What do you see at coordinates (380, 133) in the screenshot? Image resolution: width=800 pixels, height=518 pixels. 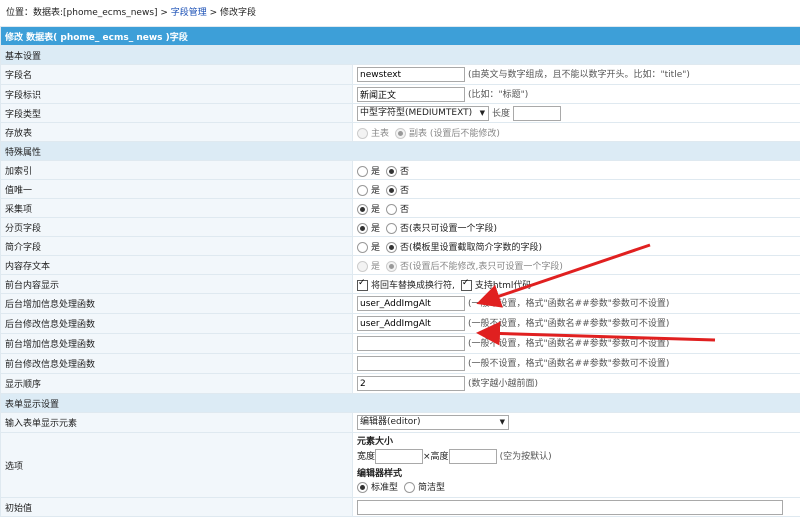 I see `storage-main-label: 主表` at bounding box center [380, 133].